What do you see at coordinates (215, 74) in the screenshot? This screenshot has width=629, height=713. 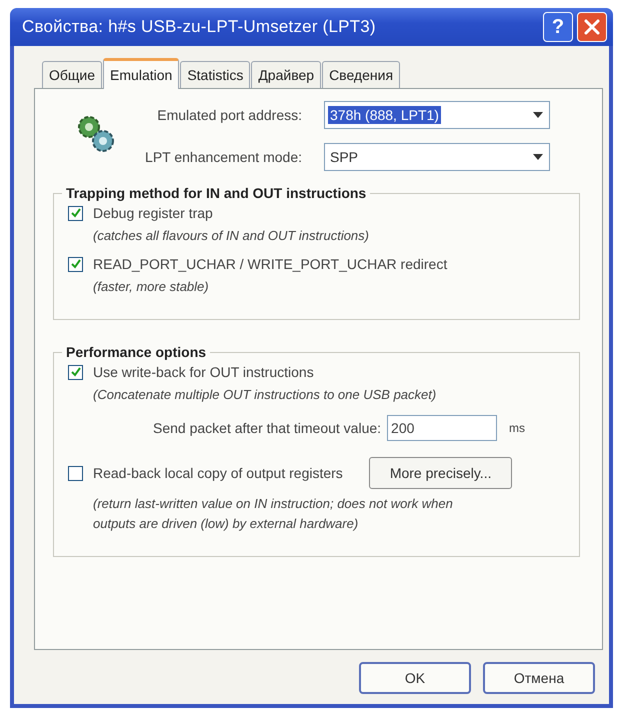 I see `tab: Statistics` at bounding box center [215, 74].